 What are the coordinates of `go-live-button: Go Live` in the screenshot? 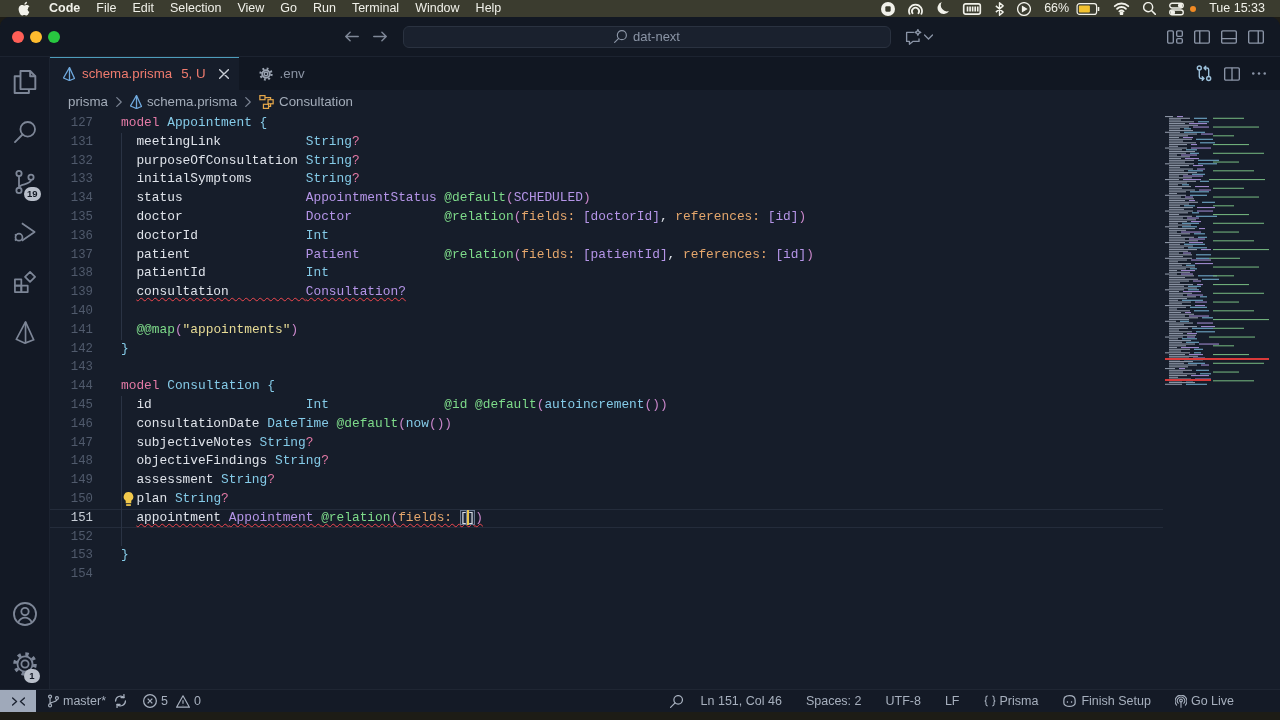 It's located at (1204, 700).